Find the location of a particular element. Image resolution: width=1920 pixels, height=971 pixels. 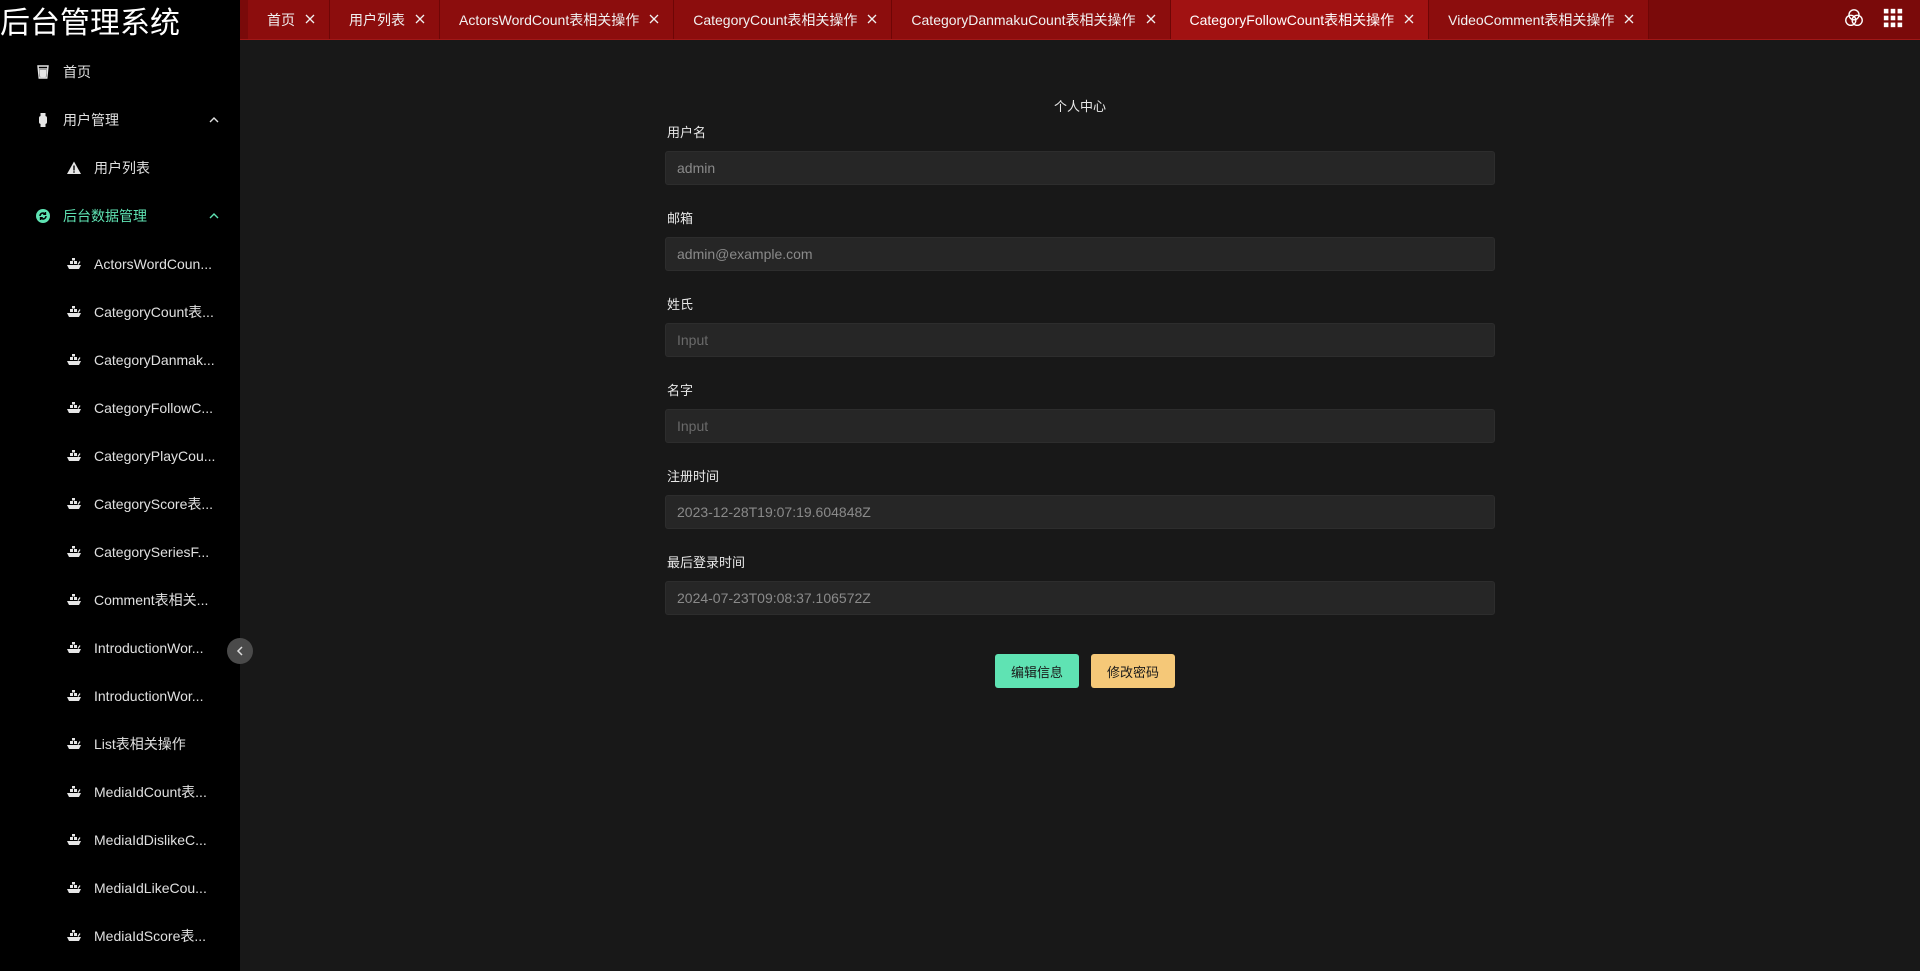

top-actions is located at coordinates (1881, 18).